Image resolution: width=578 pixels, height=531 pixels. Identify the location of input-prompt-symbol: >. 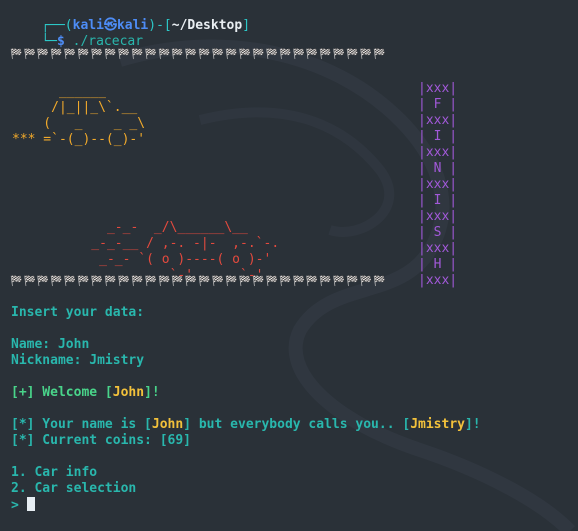
(19, 505).